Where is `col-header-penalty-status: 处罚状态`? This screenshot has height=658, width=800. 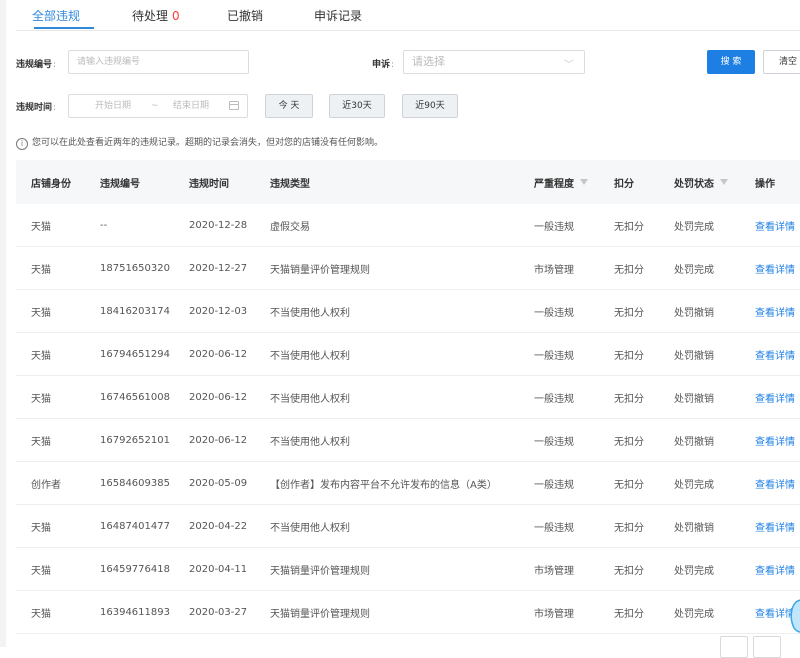 col-header-penalty-status: 处罚状态 is located at coordinates (701, 182).